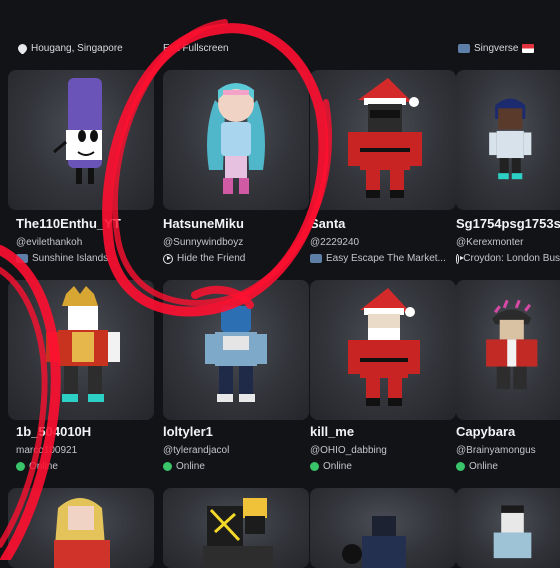 The image size is (560, 568). I want to click on friend-username: @tylerandjacol, so click(196, 450).